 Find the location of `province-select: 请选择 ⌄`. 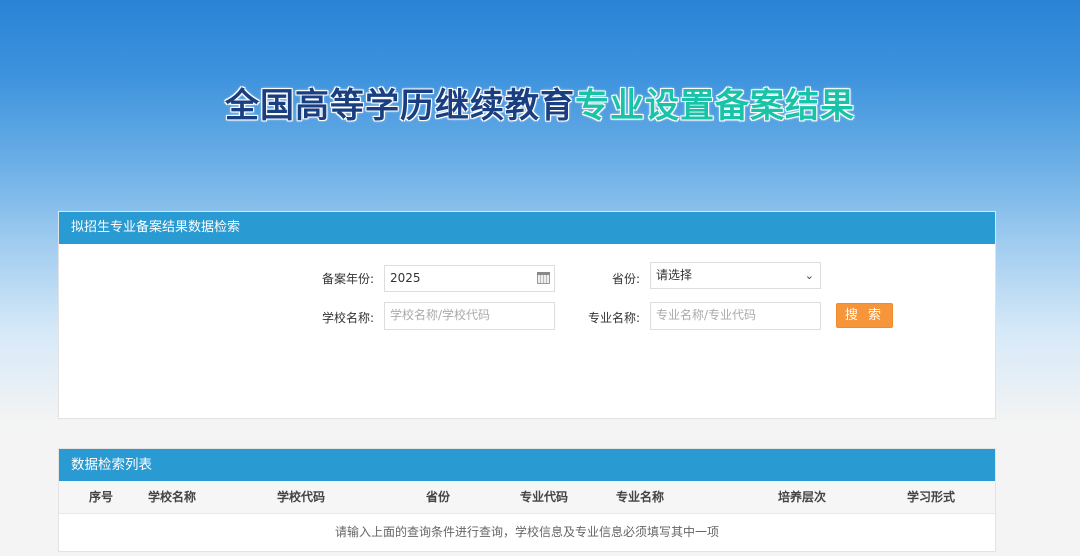

province-select: 请选择 ⌄ is located at coordinates (735, 275).